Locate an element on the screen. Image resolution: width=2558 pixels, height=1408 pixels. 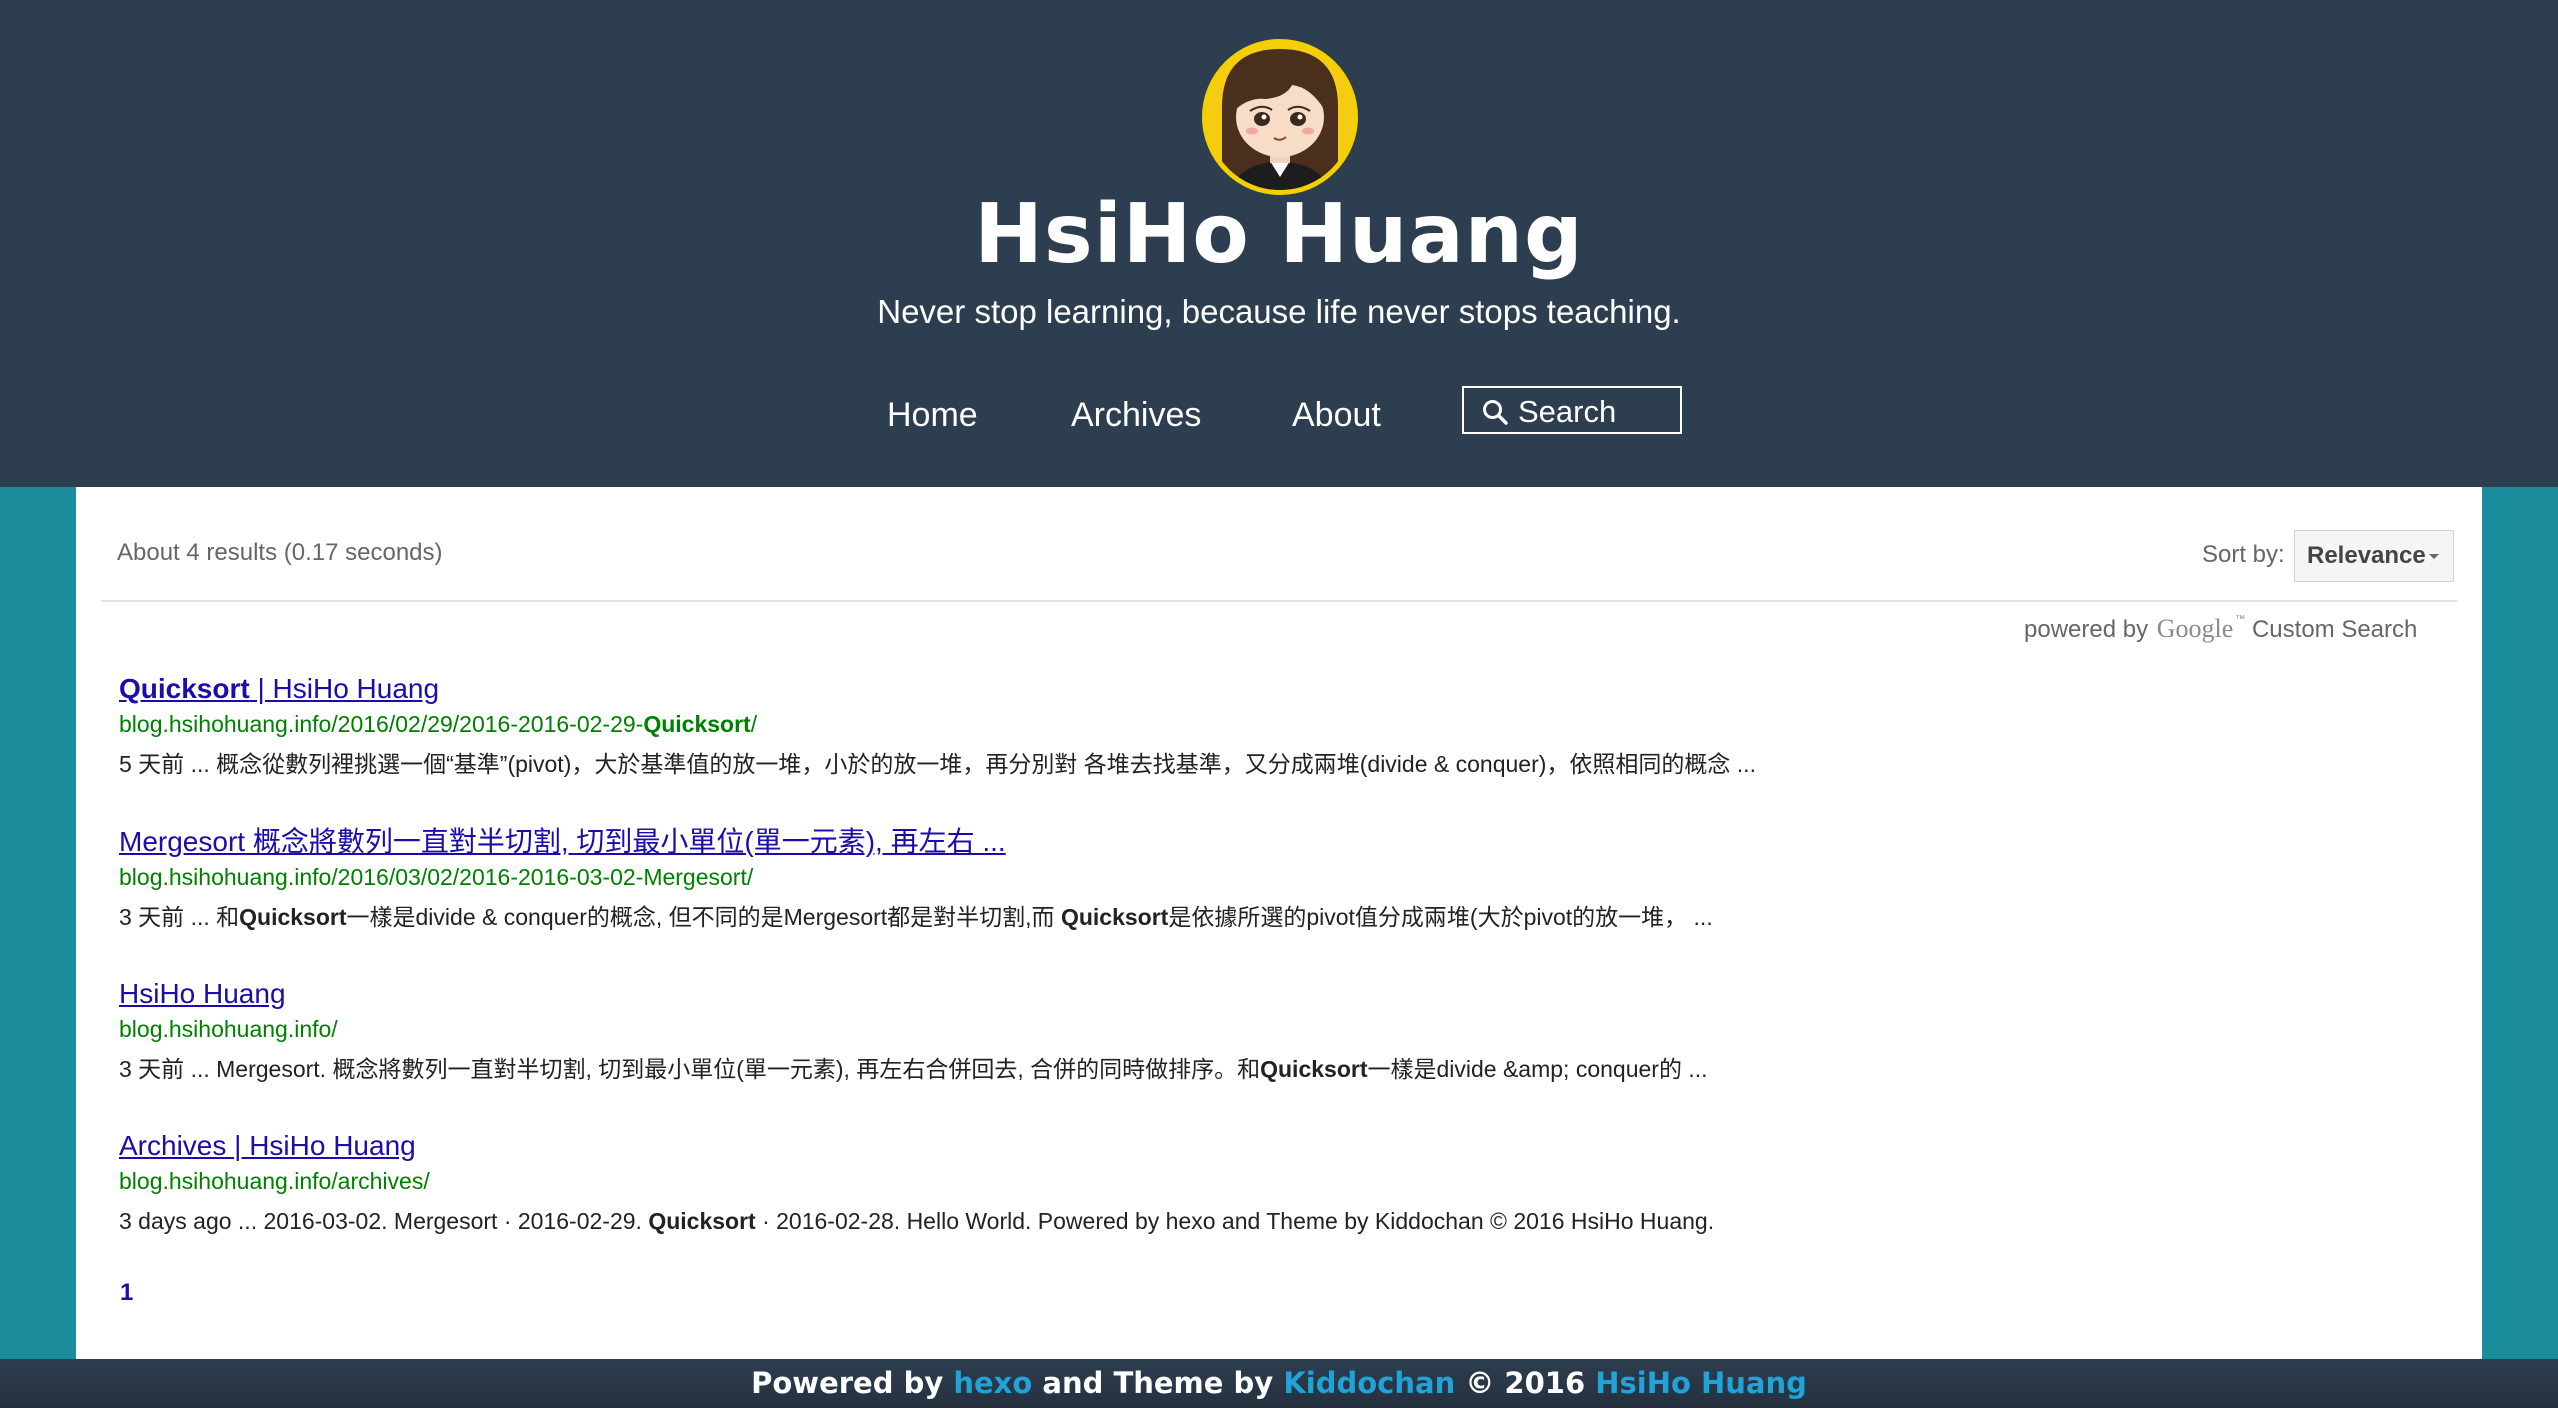
result-count: About 4 results (0.17 seconds) is located at coordinates (280, 552).